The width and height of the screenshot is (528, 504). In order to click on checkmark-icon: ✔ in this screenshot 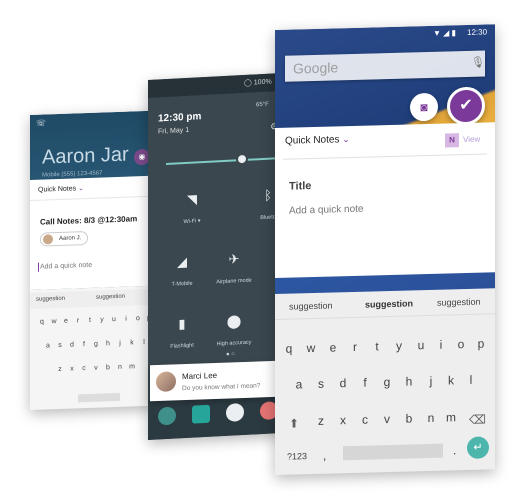, I will do `click(466, 105)`.